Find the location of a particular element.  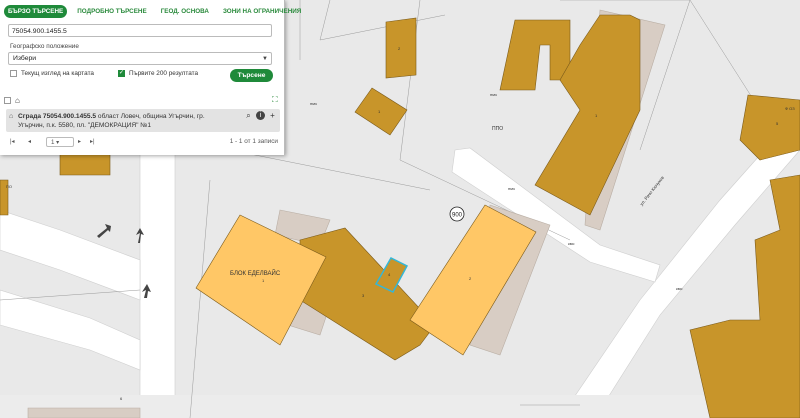

label-nmz-3: нмз is located at coordinates (511, 188).